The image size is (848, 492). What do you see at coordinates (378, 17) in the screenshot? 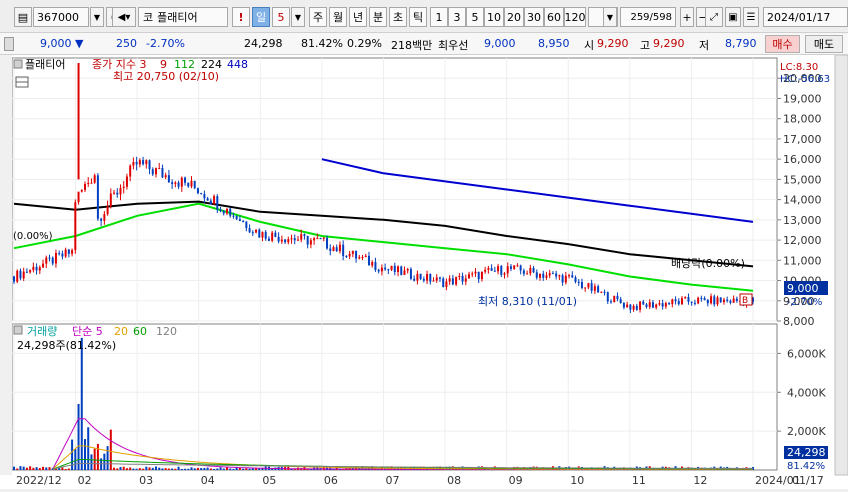
I see `period-minute-button: 분` at bounding box center [378, 17].